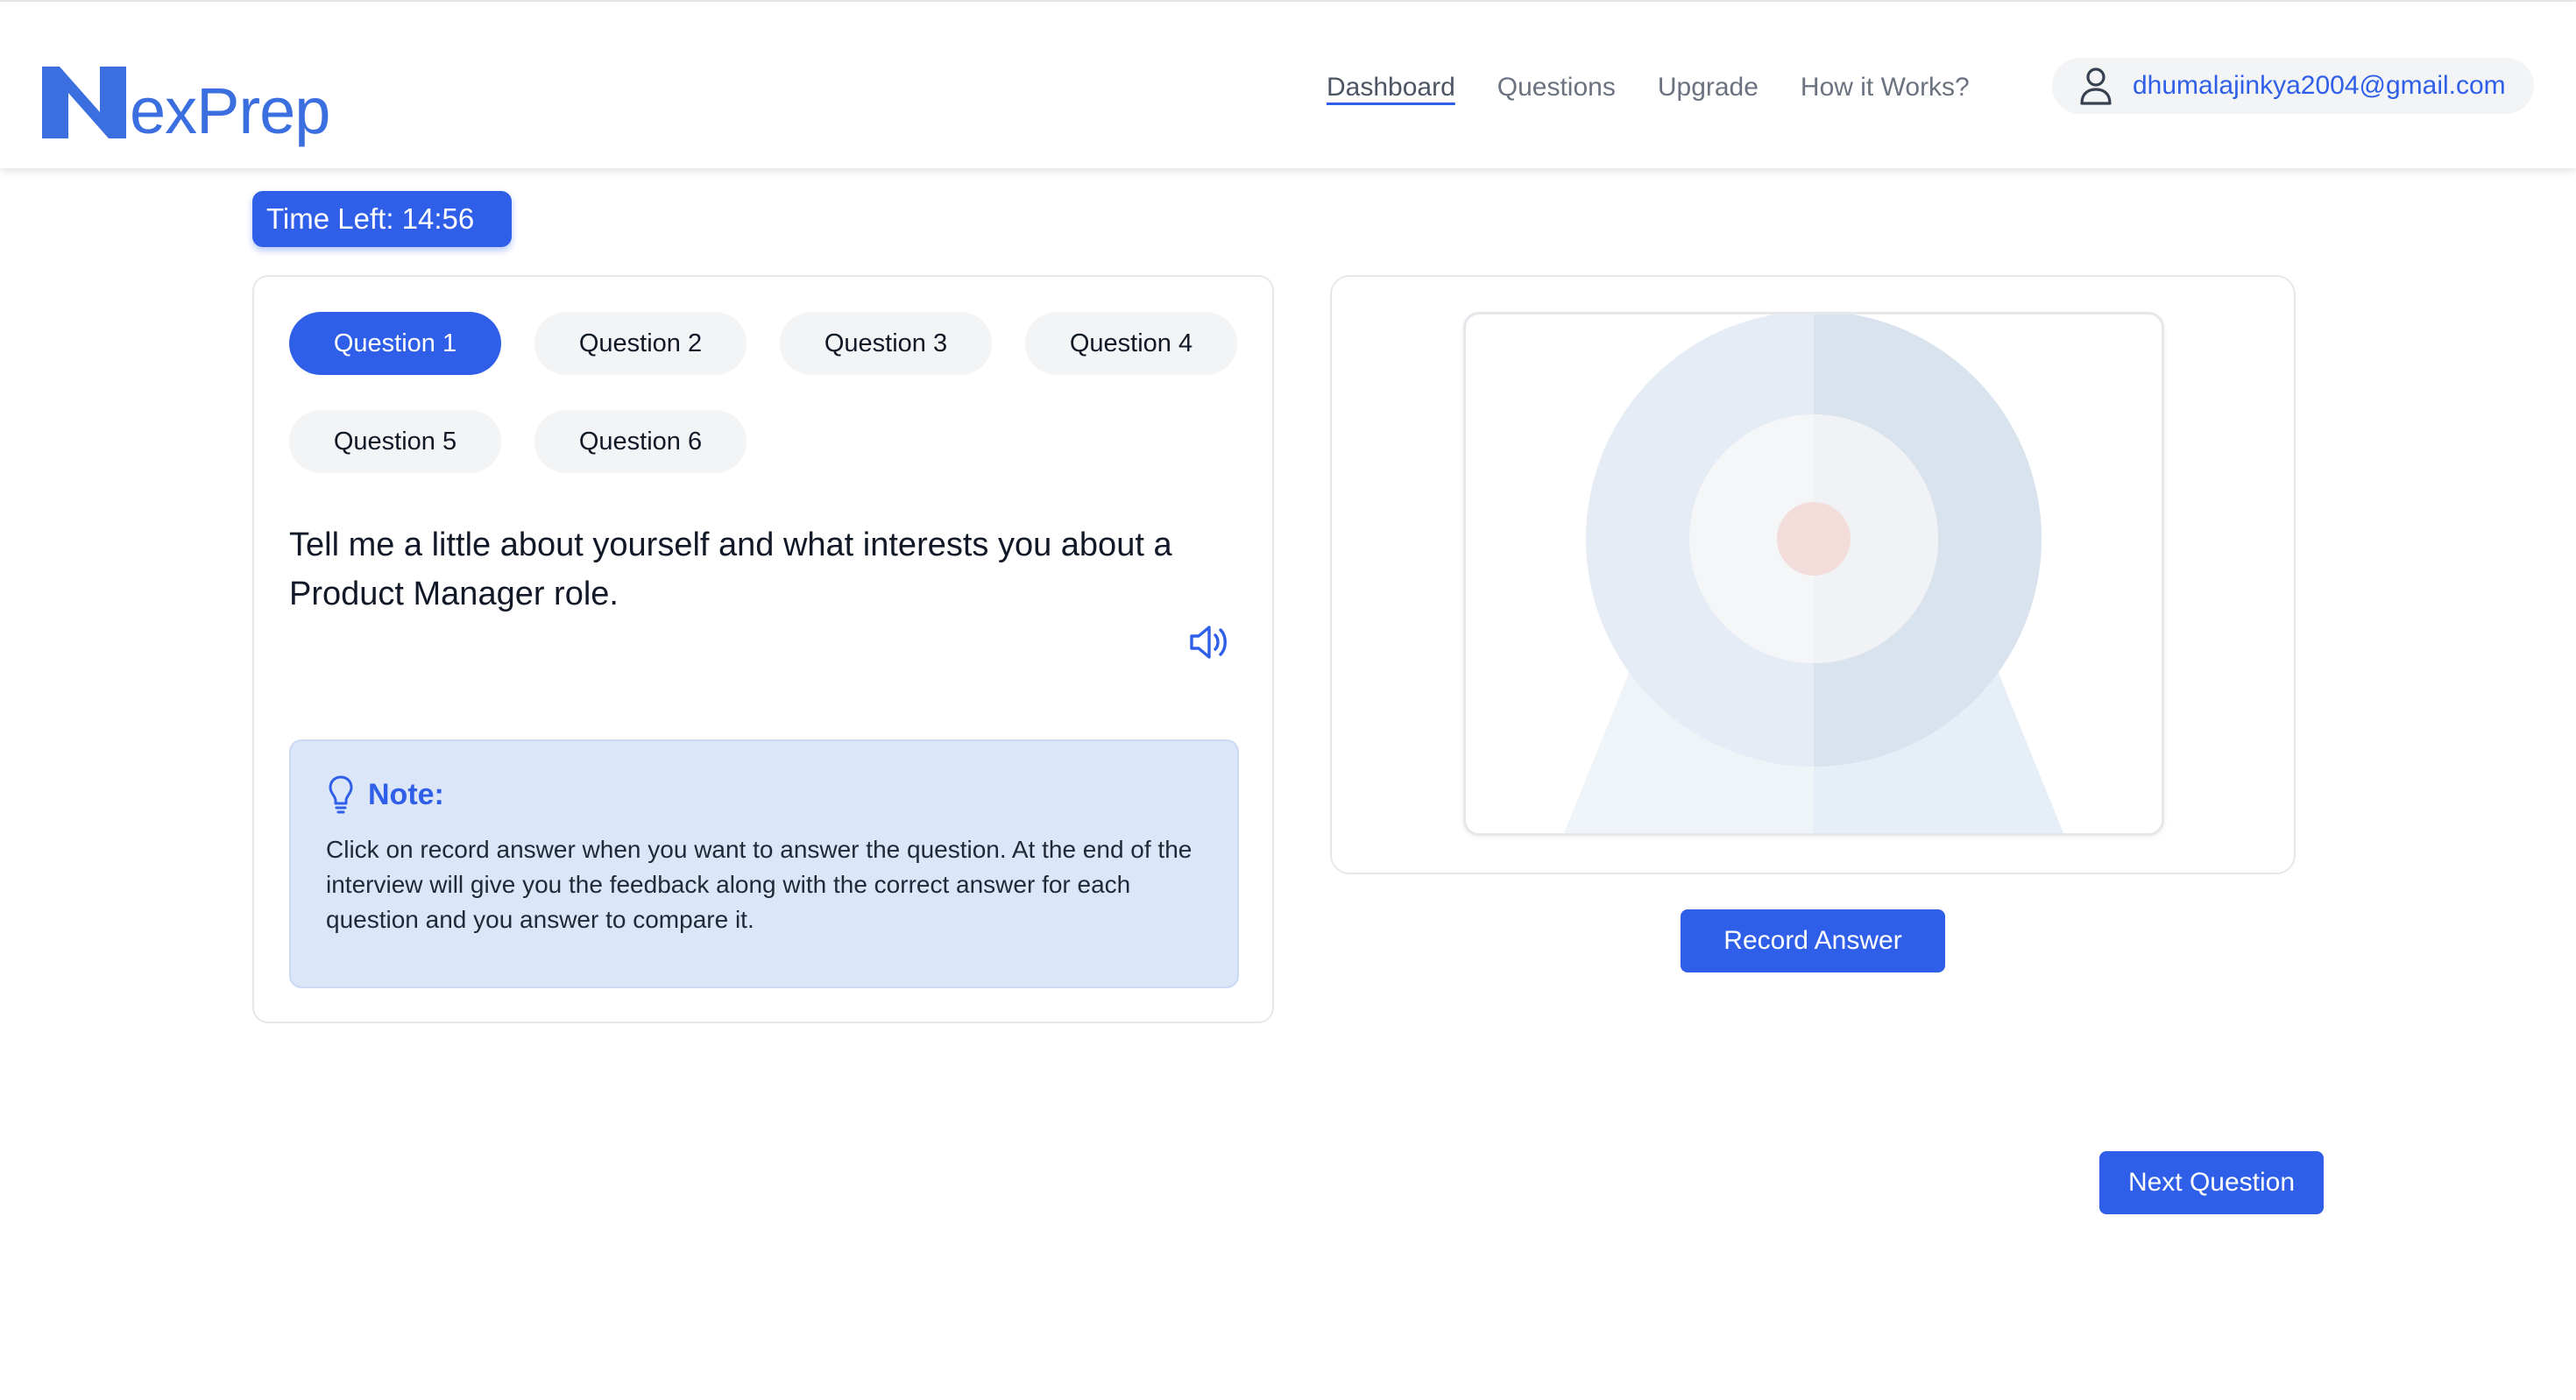 The image size is (2576, 1400). Describe the element at coordinates (395, 343) in the screenshot. I see `tab-question-1: Question 1` at that location.